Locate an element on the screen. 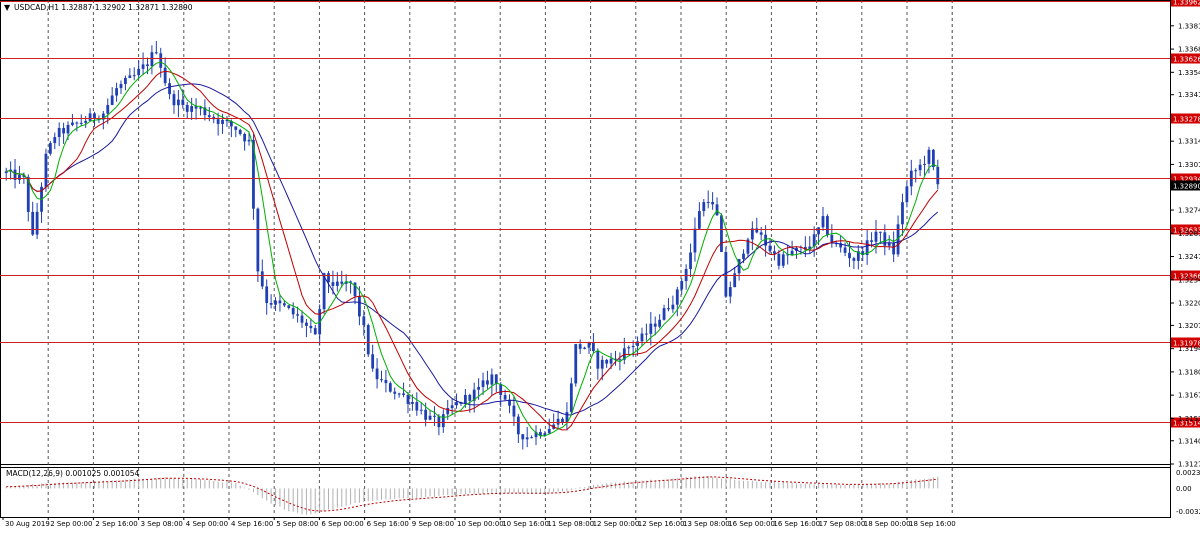 The image size is (1200, 535). y-tick-label: 1.31535 is located at coordinates (1189, 419).